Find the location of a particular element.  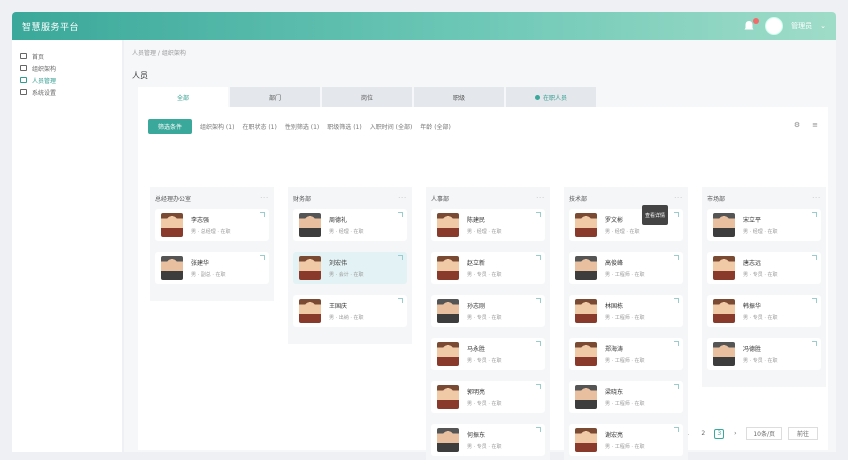

person-card: 韩振华男 · 专员 · 在职 is located at coordinates (764, 311).